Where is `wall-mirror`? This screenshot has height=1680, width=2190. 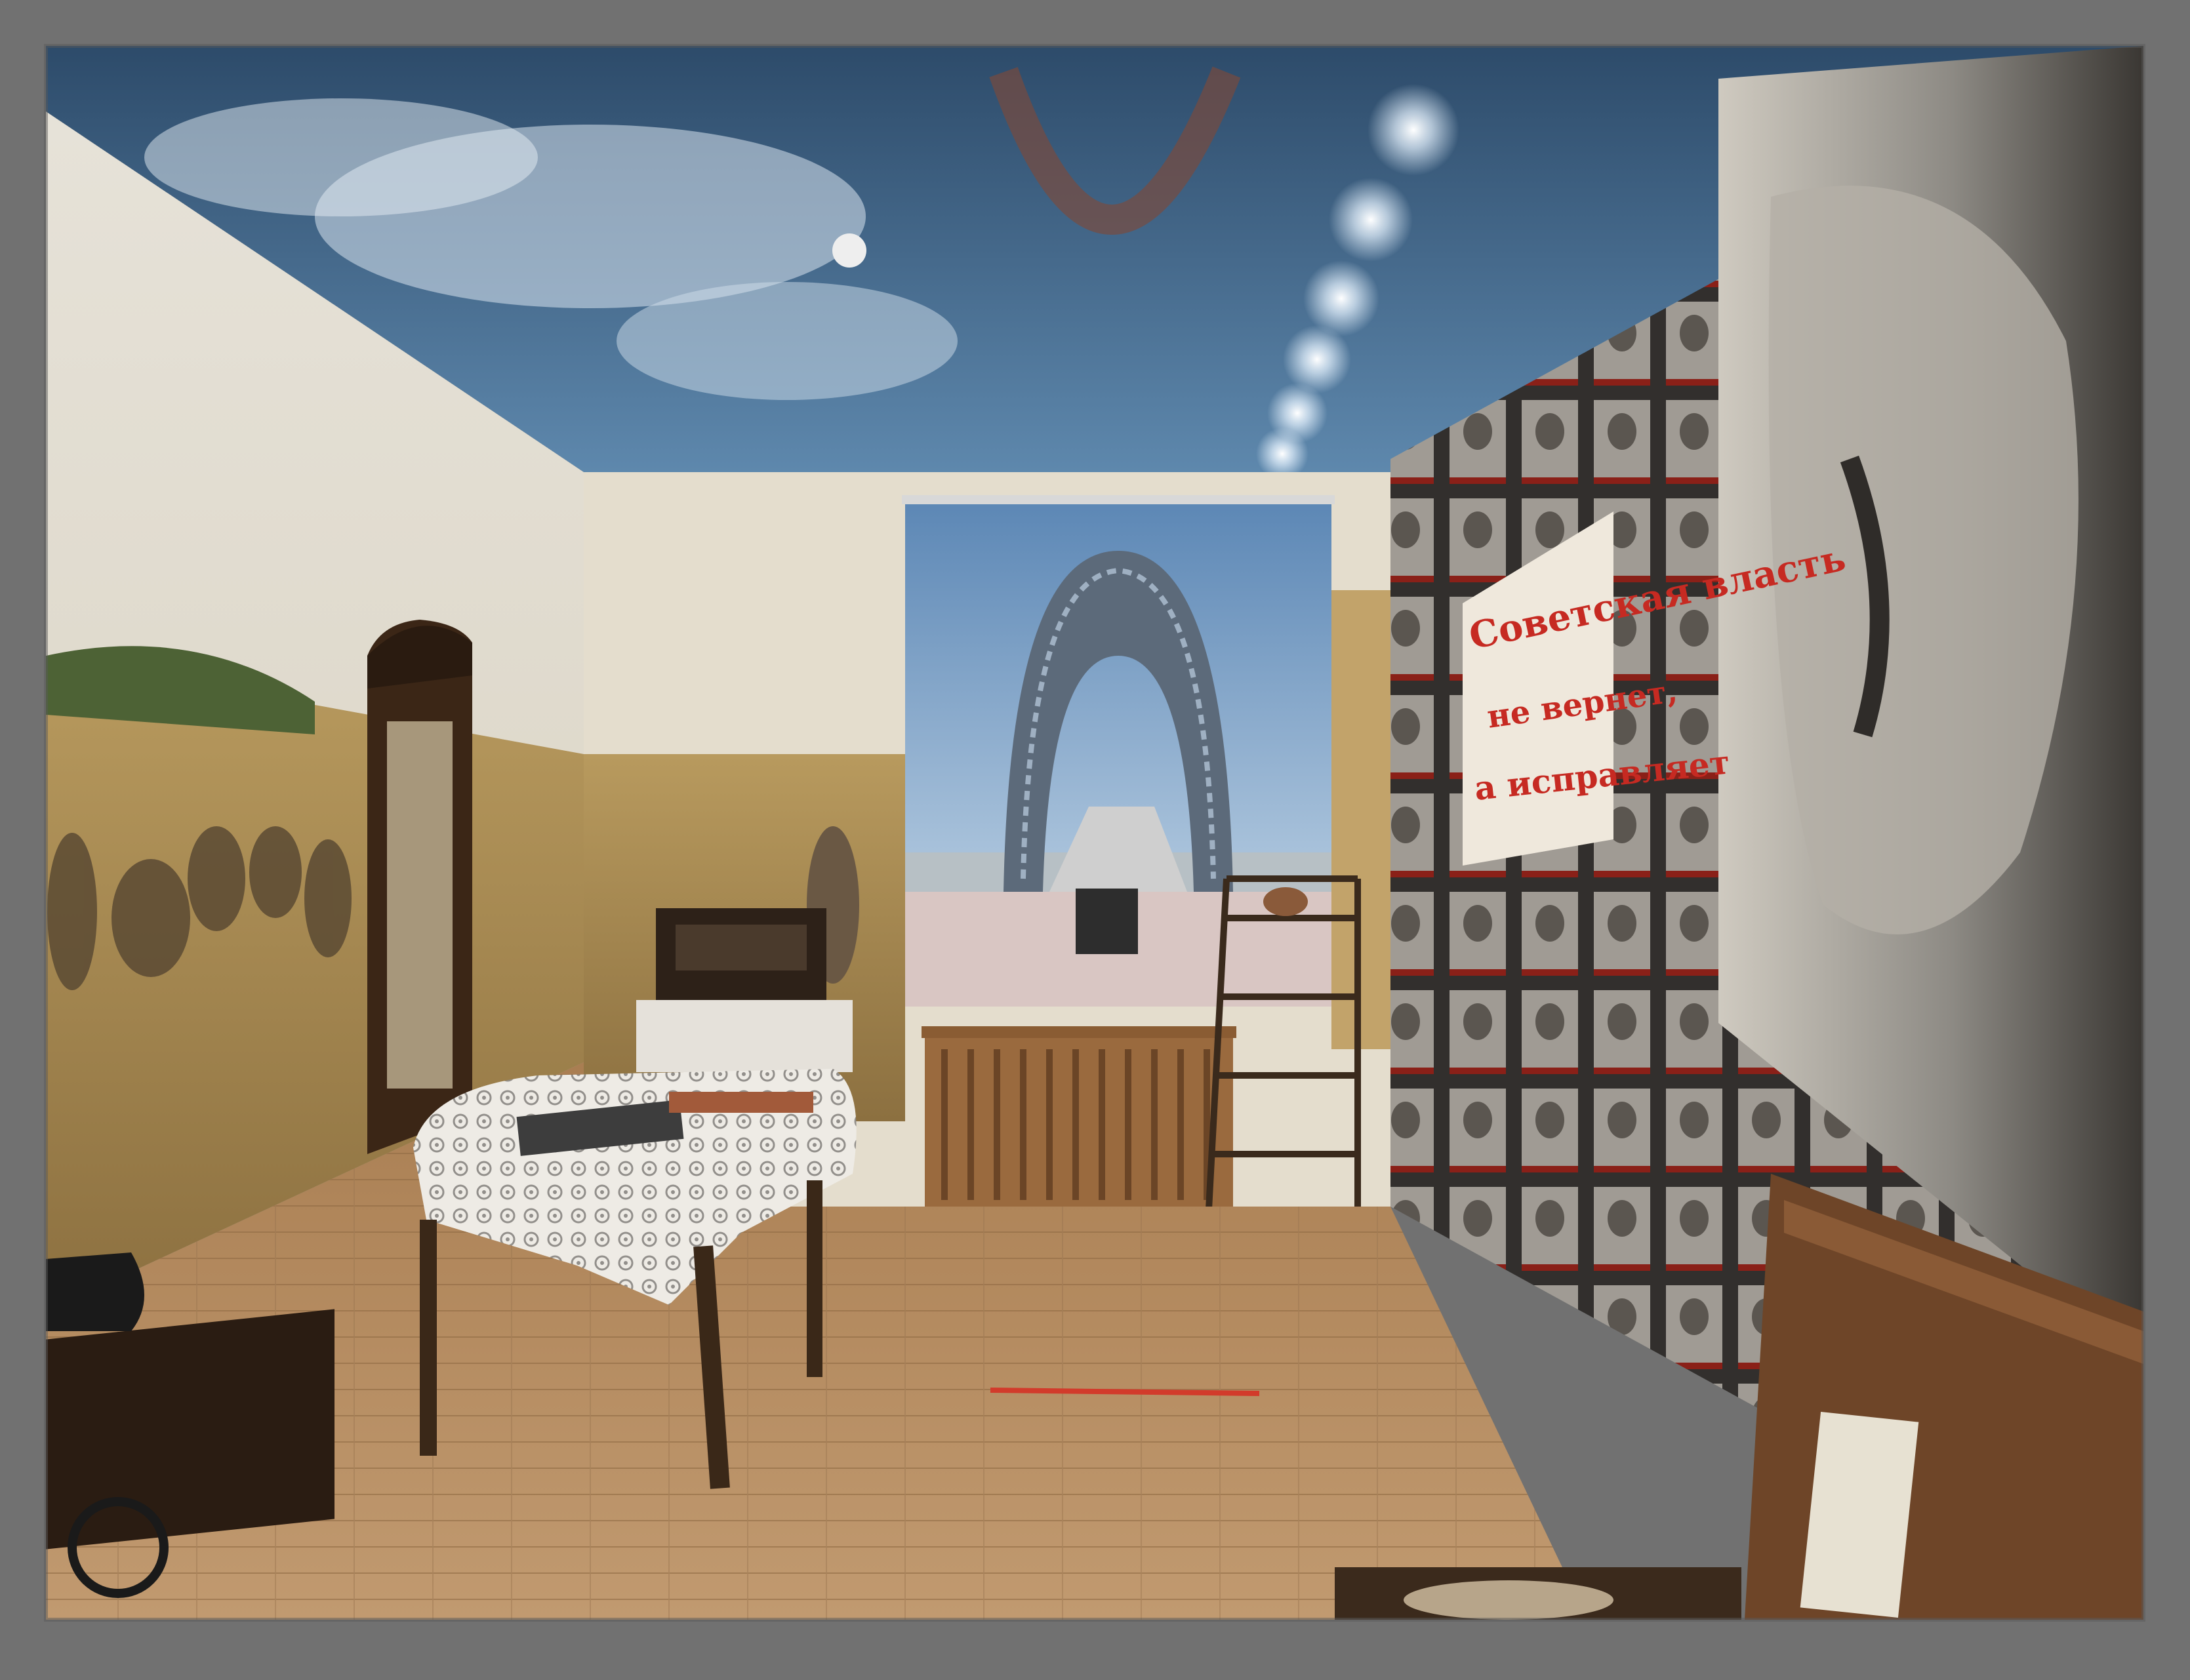 wall-mirror is located at coordinates (419, 887).